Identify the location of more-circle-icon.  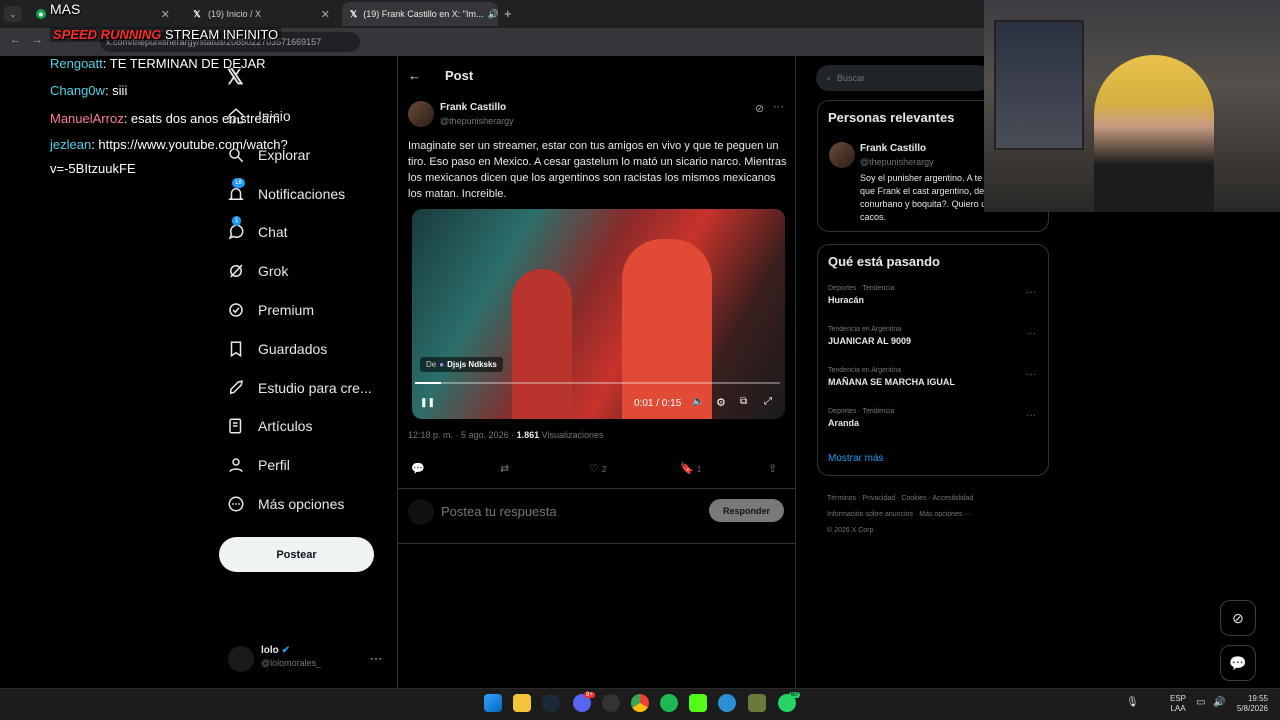
(236, 504).